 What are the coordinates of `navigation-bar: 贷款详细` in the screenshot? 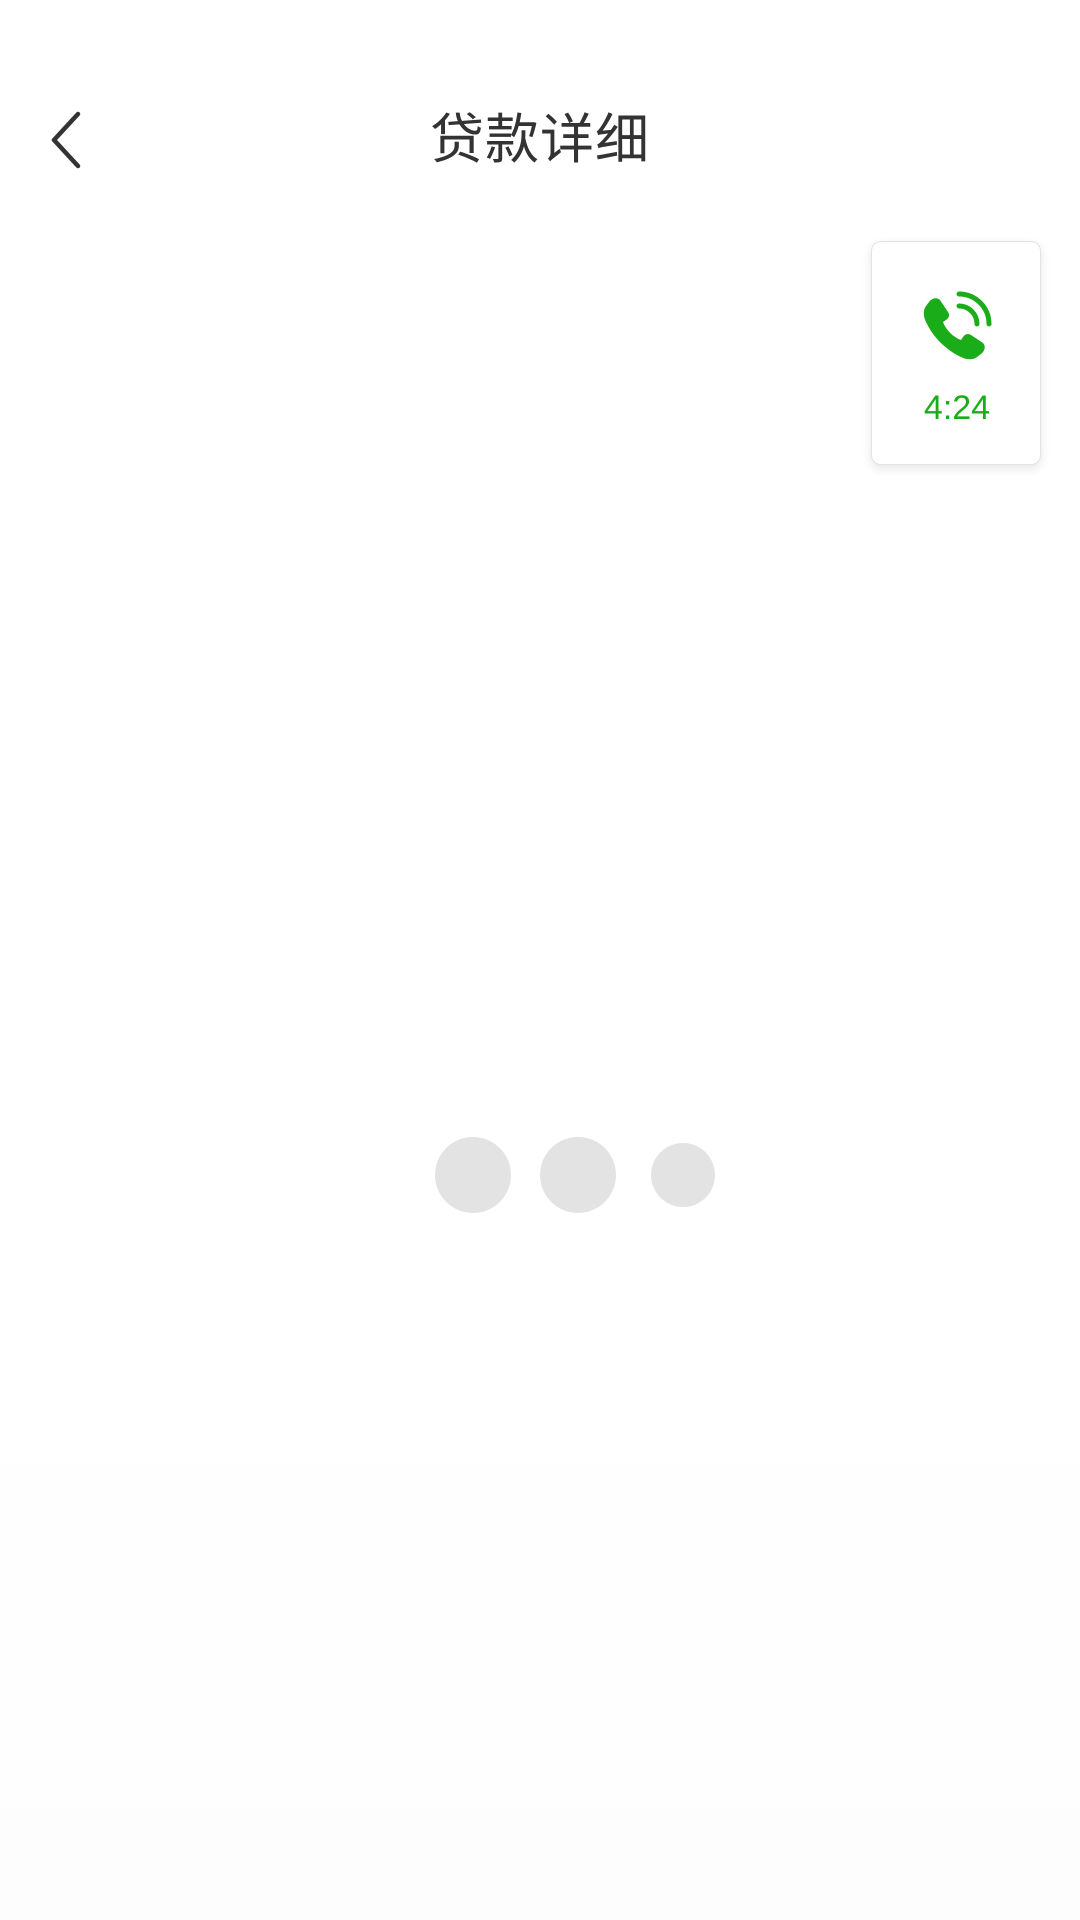 It's located at (540, 140).